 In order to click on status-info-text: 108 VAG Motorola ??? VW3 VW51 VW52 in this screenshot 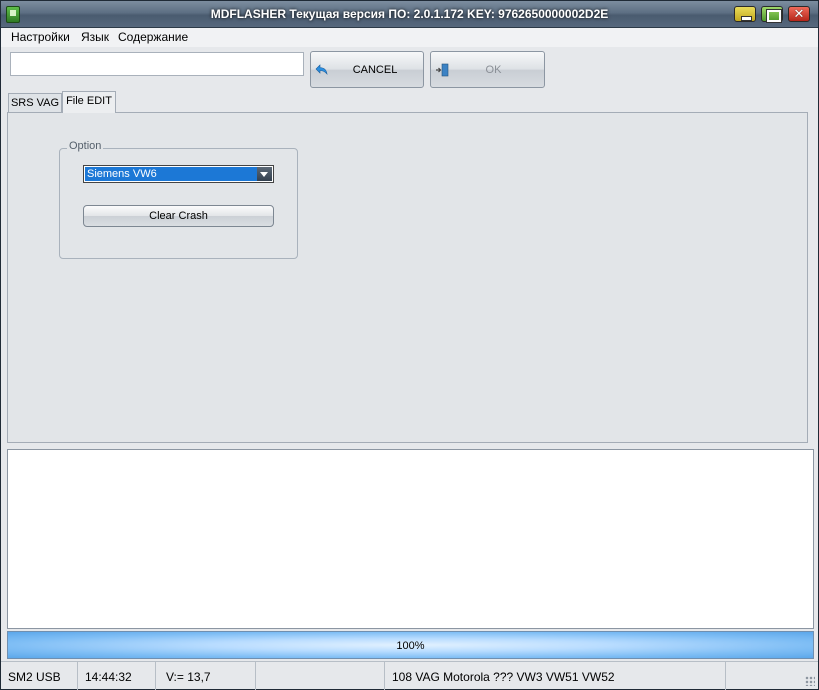, I will do `click(503, 677)`.